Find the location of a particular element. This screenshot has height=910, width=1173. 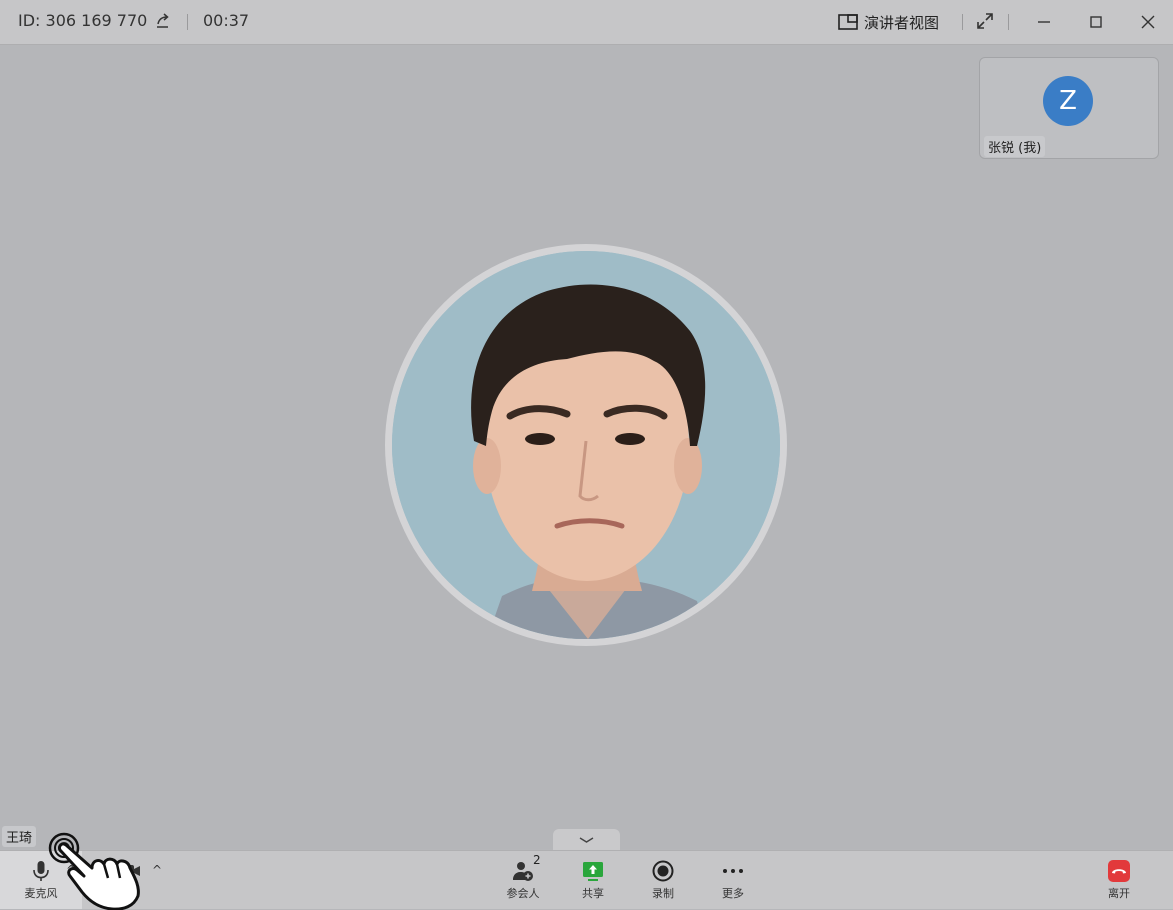

share-button: 共享 is located at coordinates (593, 880).